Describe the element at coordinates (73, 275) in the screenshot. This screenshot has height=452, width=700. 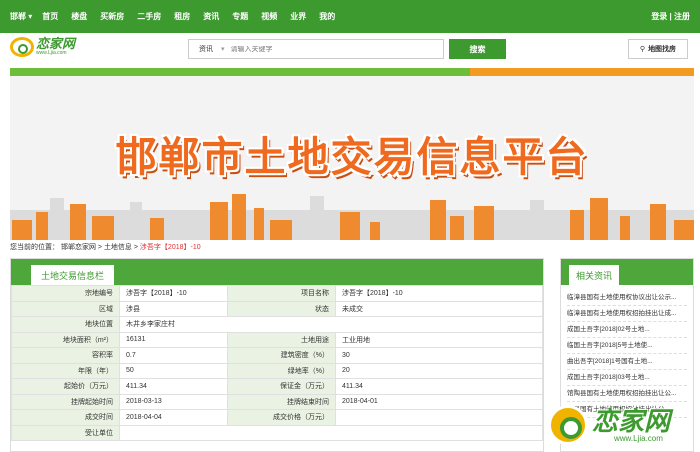
I see `land-info-tab: 土地交易信息栏` at that location.